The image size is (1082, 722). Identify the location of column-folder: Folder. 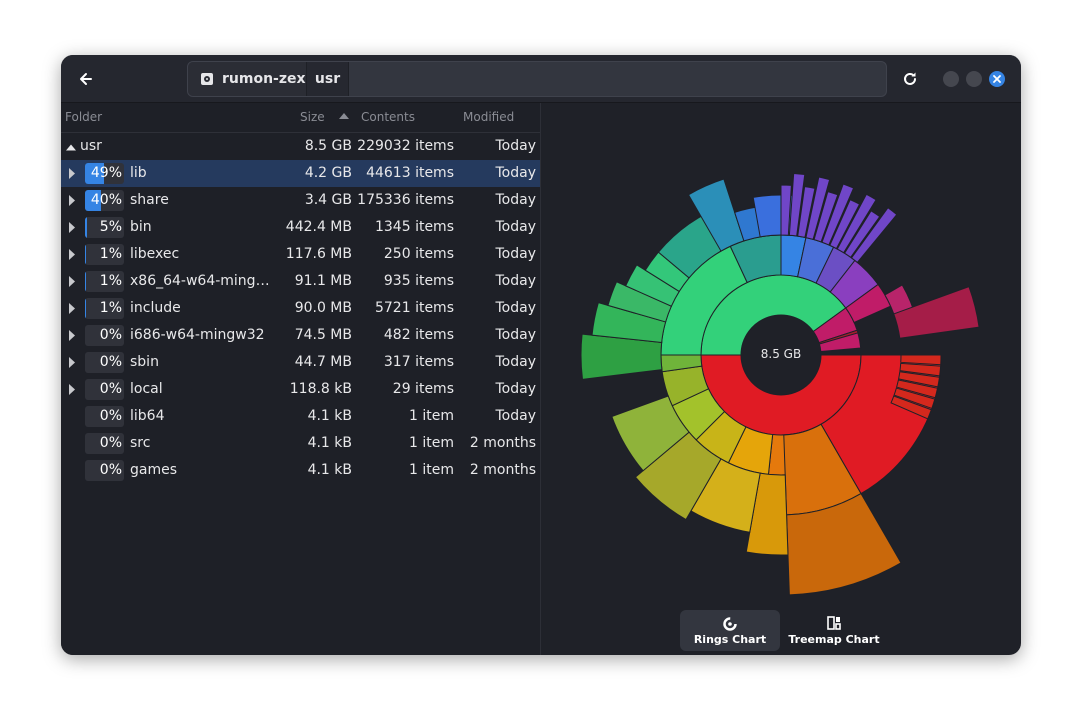
(83, 117).